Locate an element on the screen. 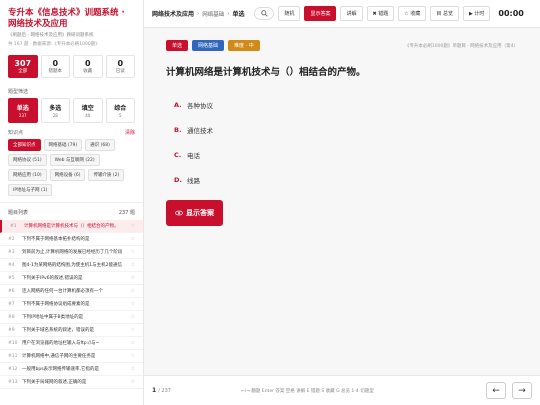  list-item: #13 下列关于局域网的叙述,正确的是 ☆ is located at coordinates (71, 382).